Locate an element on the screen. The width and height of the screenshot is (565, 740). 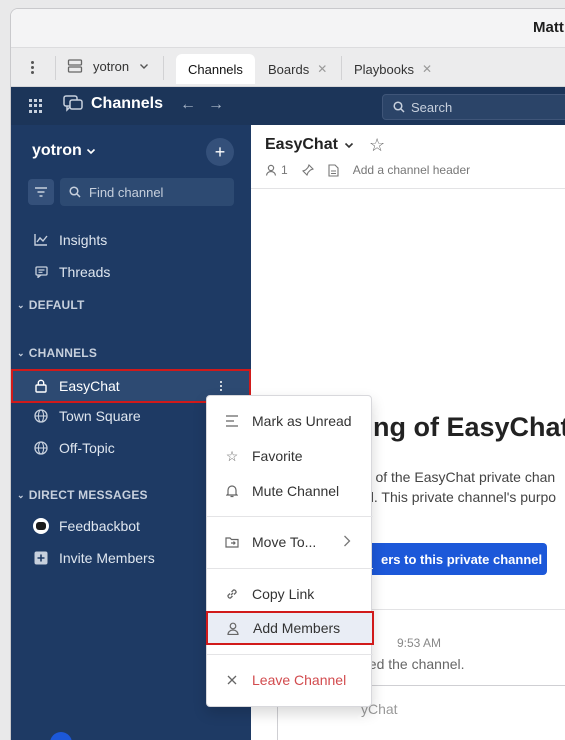
forward-arrow-icon: → is located at coordinates (216, 105).